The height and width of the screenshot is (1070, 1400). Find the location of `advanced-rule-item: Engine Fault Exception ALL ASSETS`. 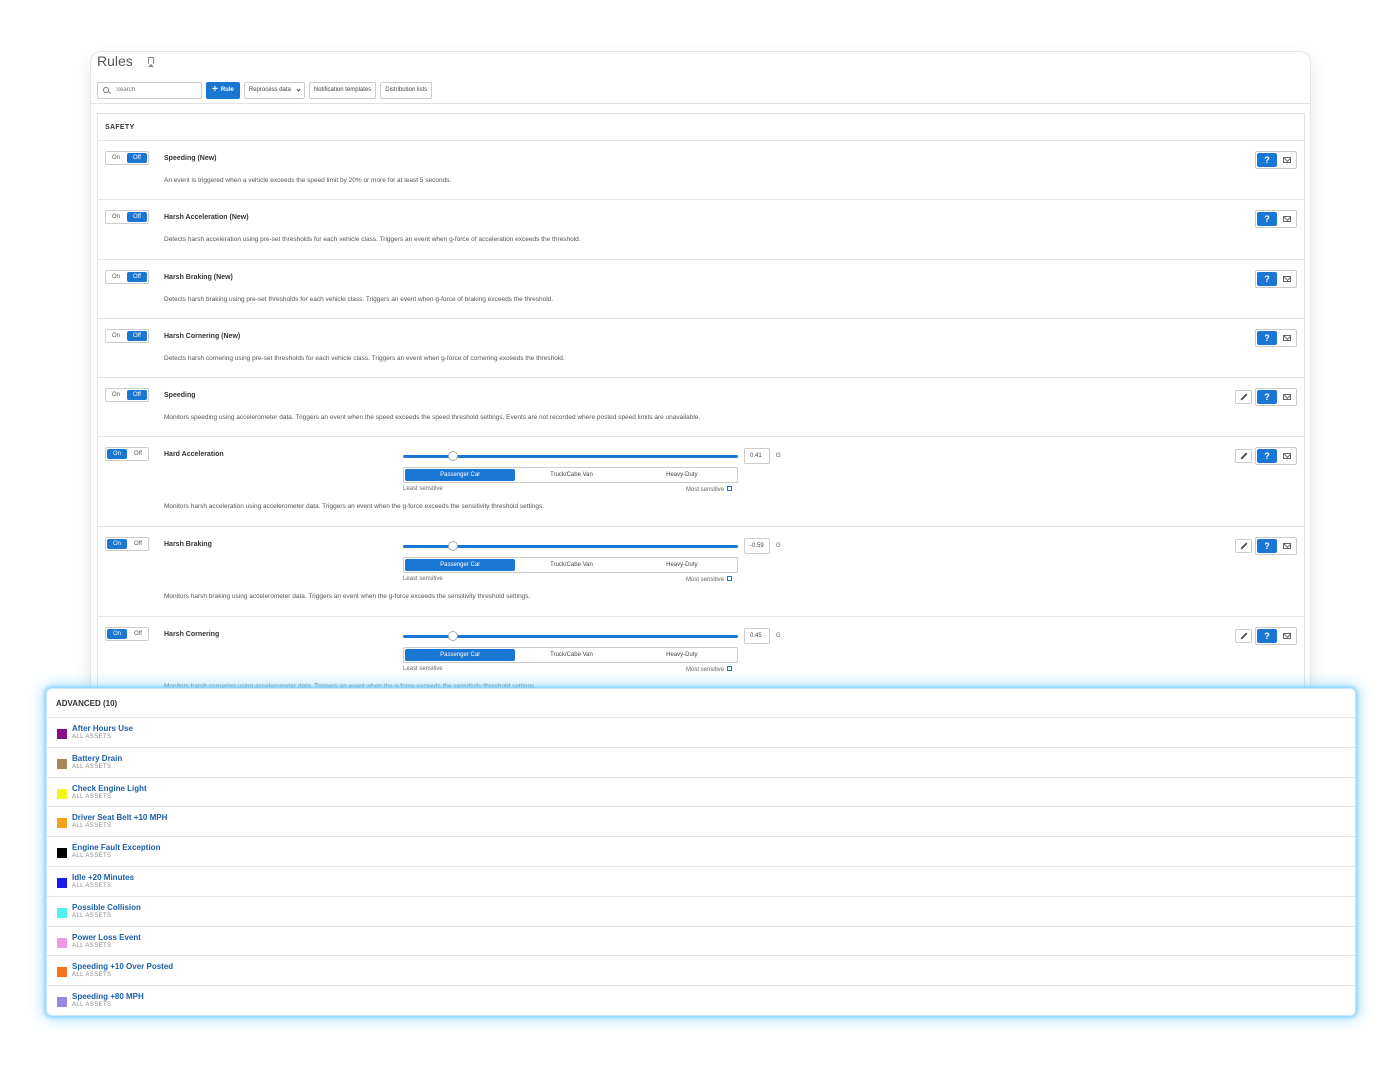

advanced-rule-item: Engine Fault Exception ALL ASSETS is located at coordinates (701, 852).